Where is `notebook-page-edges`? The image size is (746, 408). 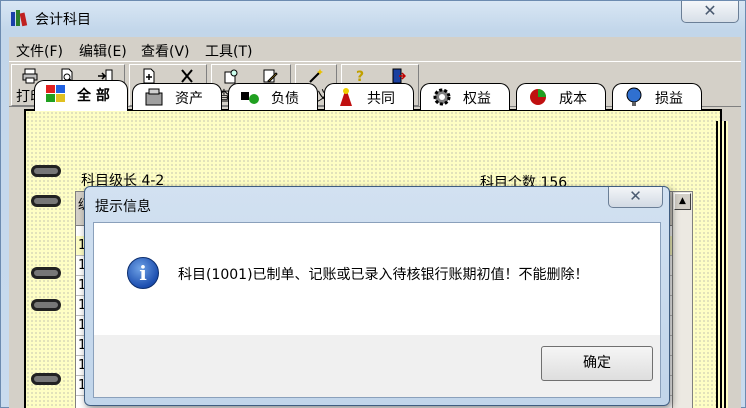 notebook-page-edges is located at coordinates (722, 264).